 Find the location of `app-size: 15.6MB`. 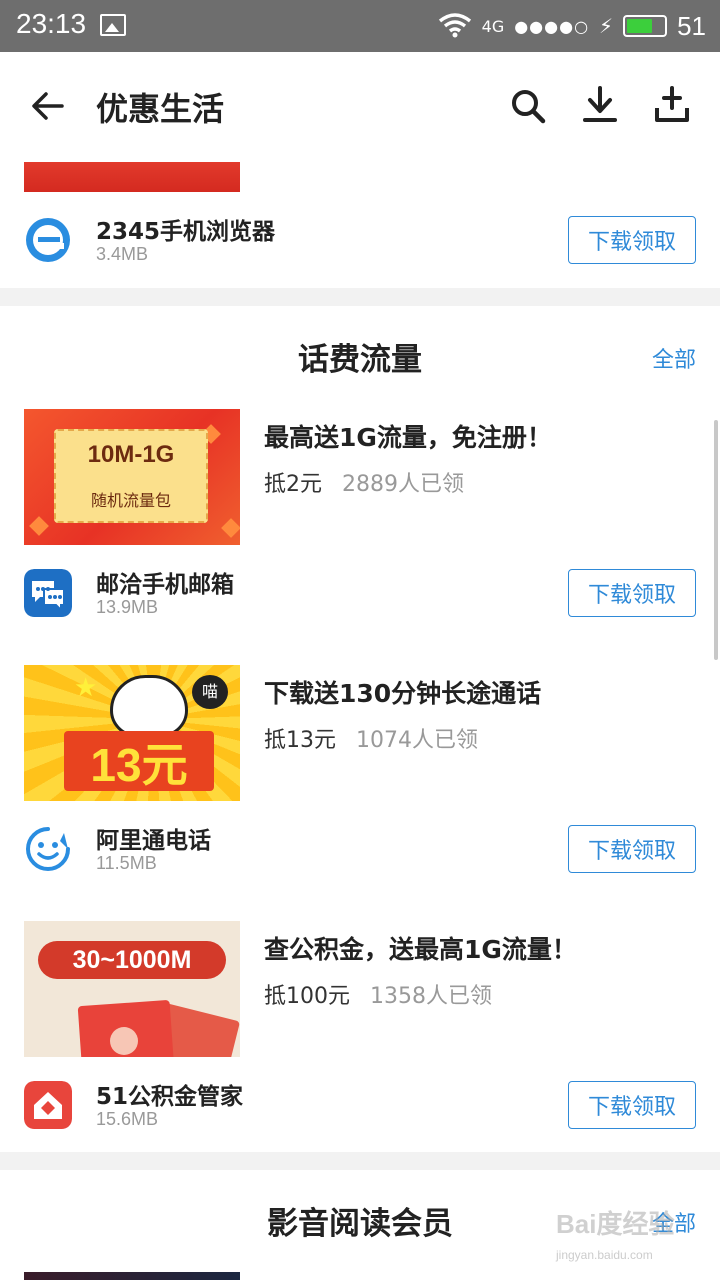

app-size: 15.6MB is located at coordinates (127, 1119).